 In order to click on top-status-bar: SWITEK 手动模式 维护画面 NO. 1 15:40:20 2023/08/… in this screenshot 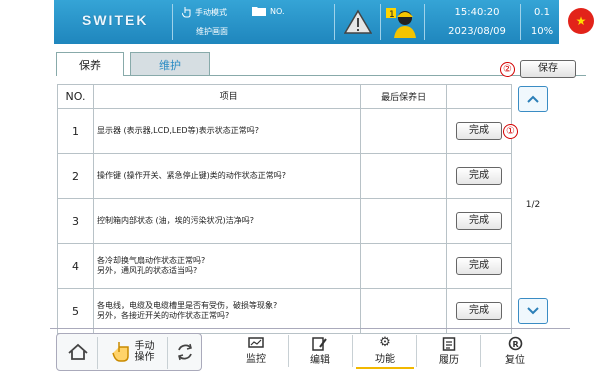, I will do `click(306, 22)`.